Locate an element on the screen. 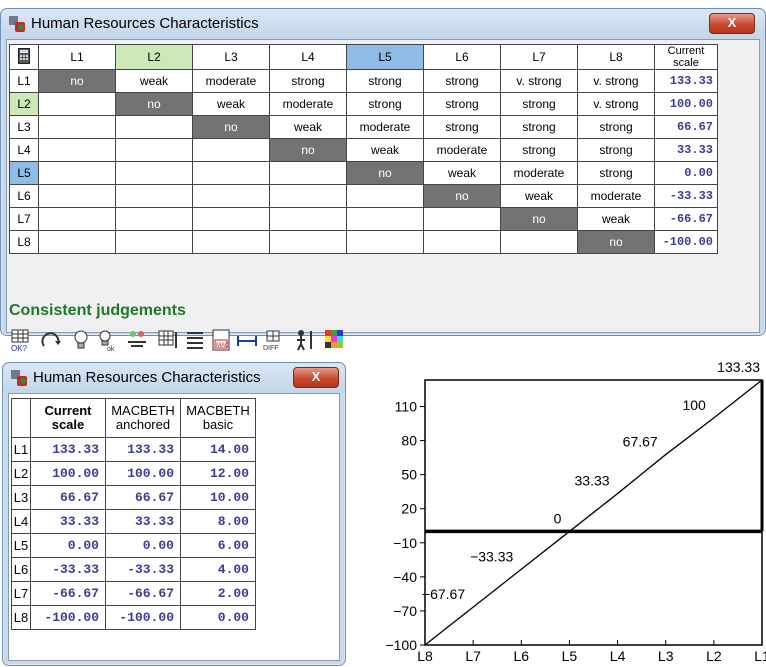  table-export-icon is located at coordinates (169, 340).